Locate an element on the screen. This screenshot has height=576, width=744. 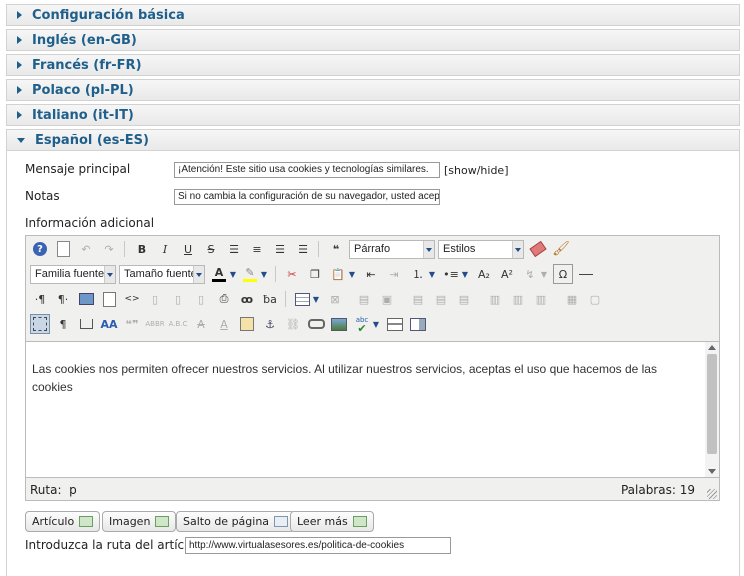
insert-row-before-button: ▤ is located at coordinates (418, 299).